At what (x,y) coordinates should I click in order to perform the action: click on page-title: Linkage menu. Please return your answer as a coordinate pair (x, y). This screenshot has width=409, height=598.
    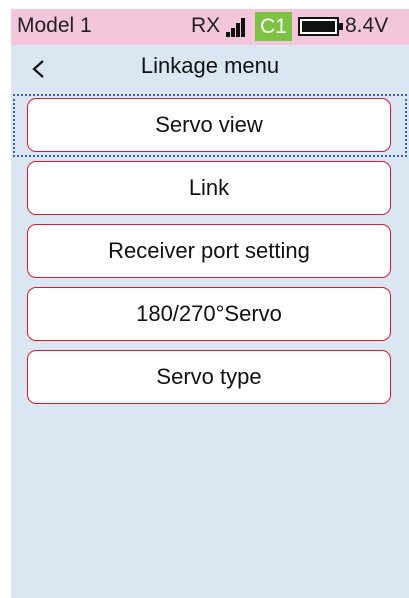
    Looking at the image, I should click on (210, 65).